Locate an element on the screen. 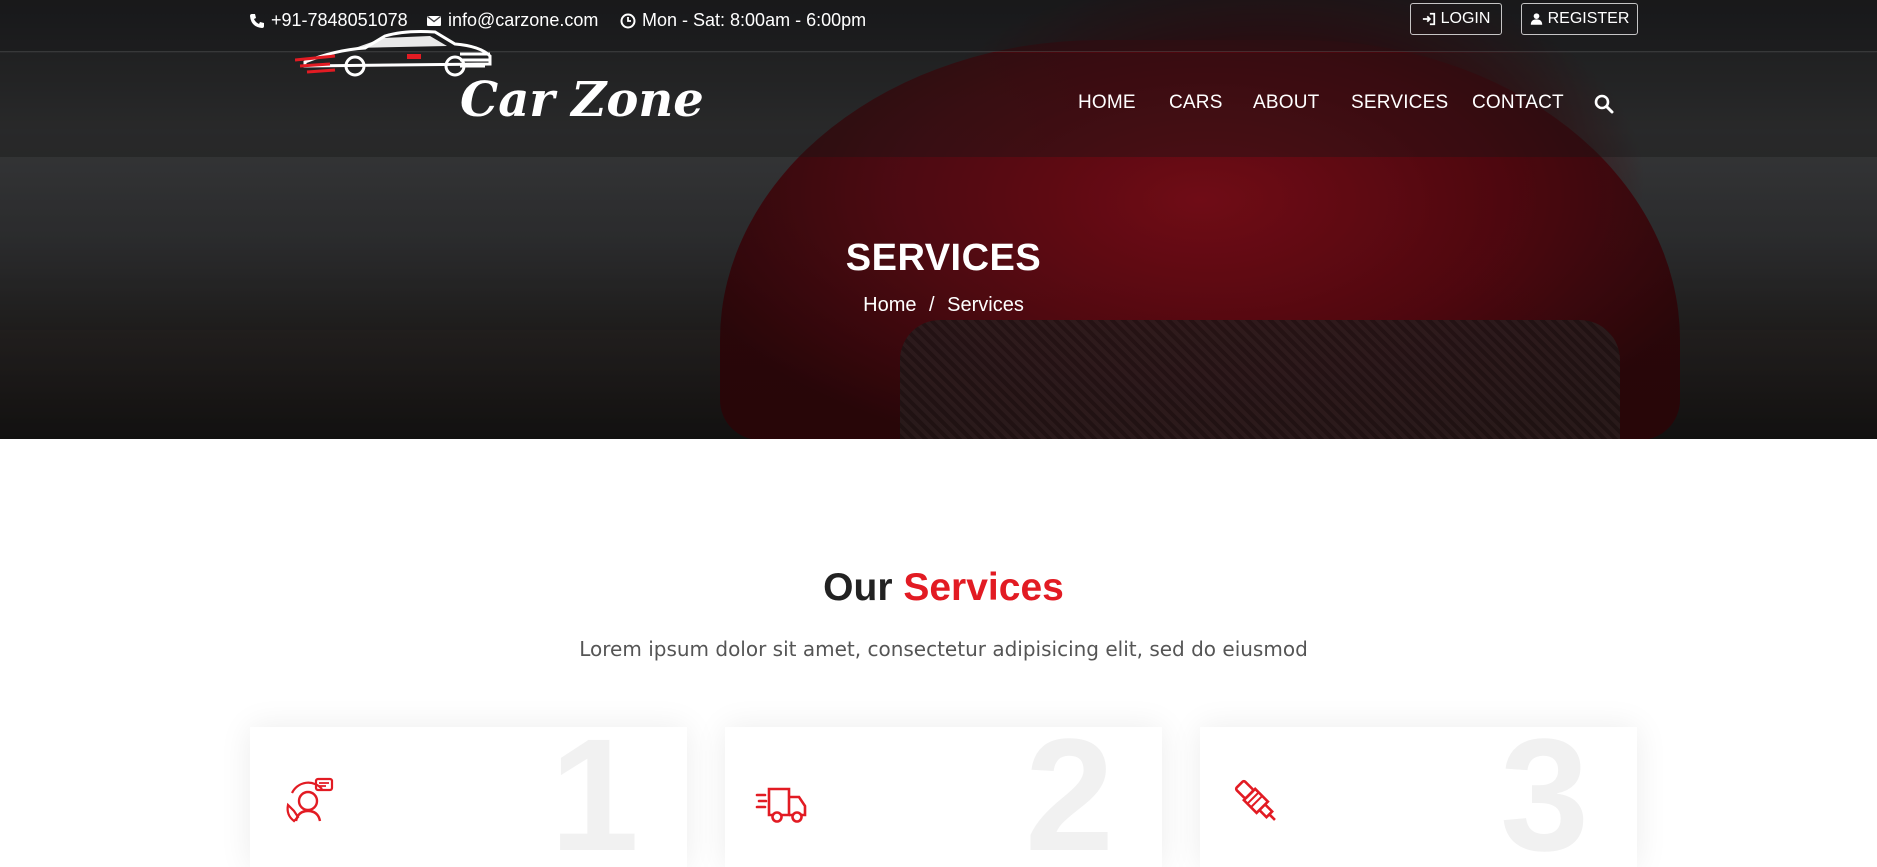 This screenshot has width=1877, height=867. user-icon is located at coordinates (1536, 19).